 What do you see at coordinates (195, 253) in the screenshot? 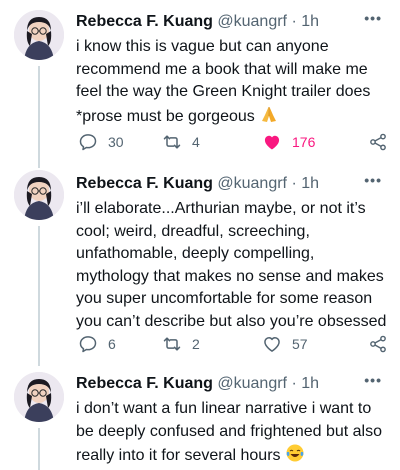
I see `tweet-text-line: unfathomable, deeply compelling,` at bounding box center [195, 253].